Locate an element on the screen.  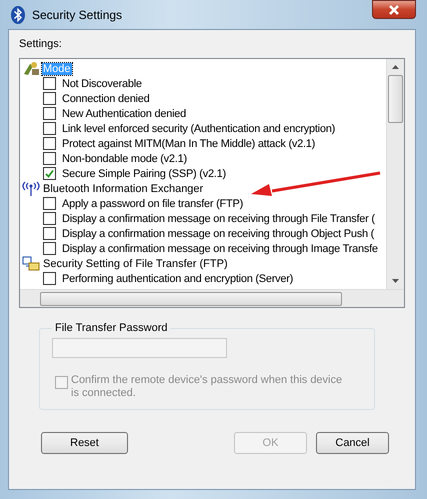
checkbox-label: Display a confirmation message on receiving through File Transfer ( is located at coordinates (218, 218).